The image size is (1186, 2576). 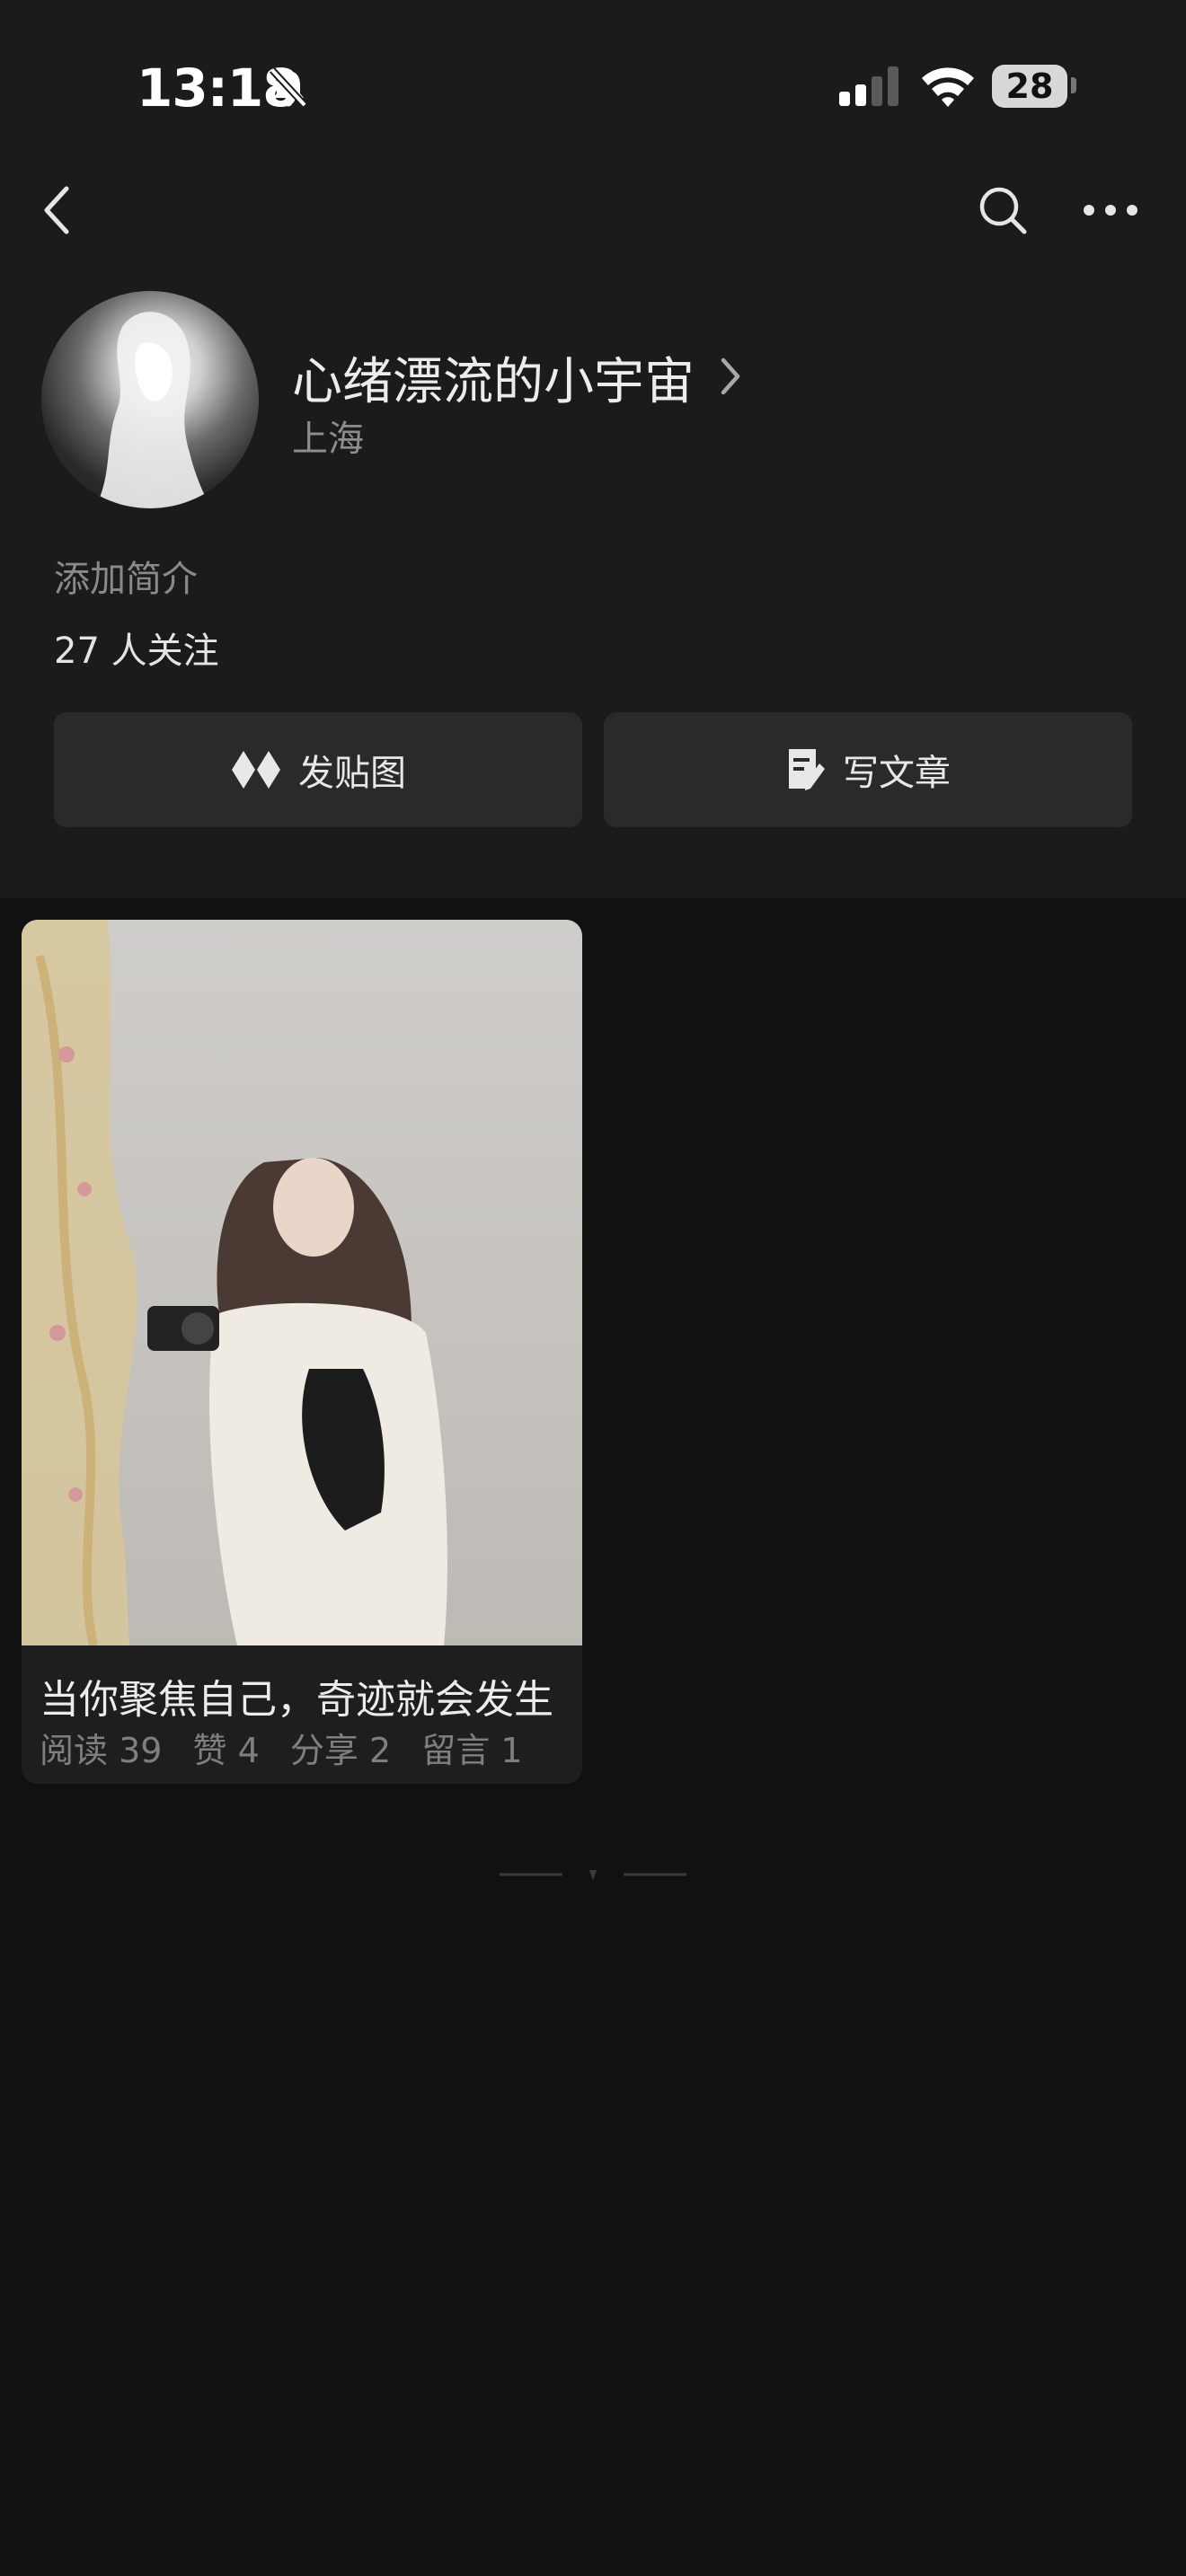 What do you see at coordinates (1073, 85) in the screenshot?
I see `battery-tip` at bounding box center [1073, 85].